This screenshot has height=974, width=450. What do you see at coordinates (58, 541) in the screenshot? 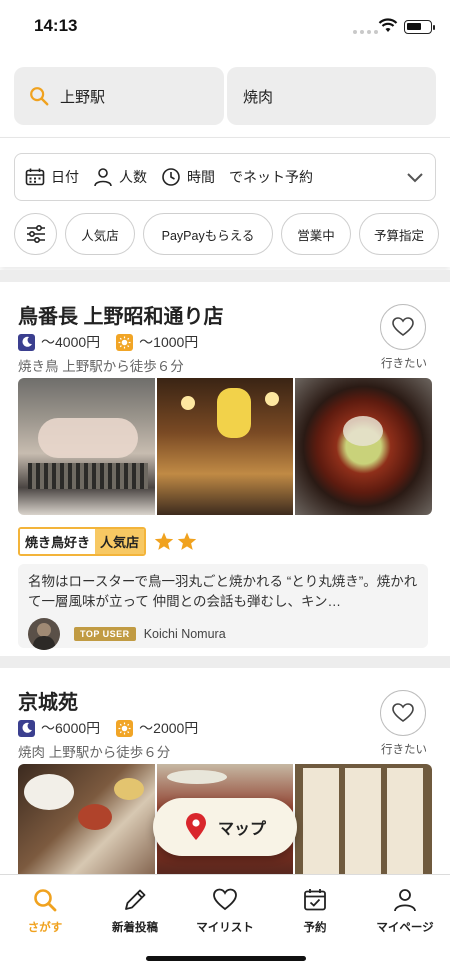
I see `tag-yakitori-lover: 焼き鳥好き` at bounding box center [58, 541].